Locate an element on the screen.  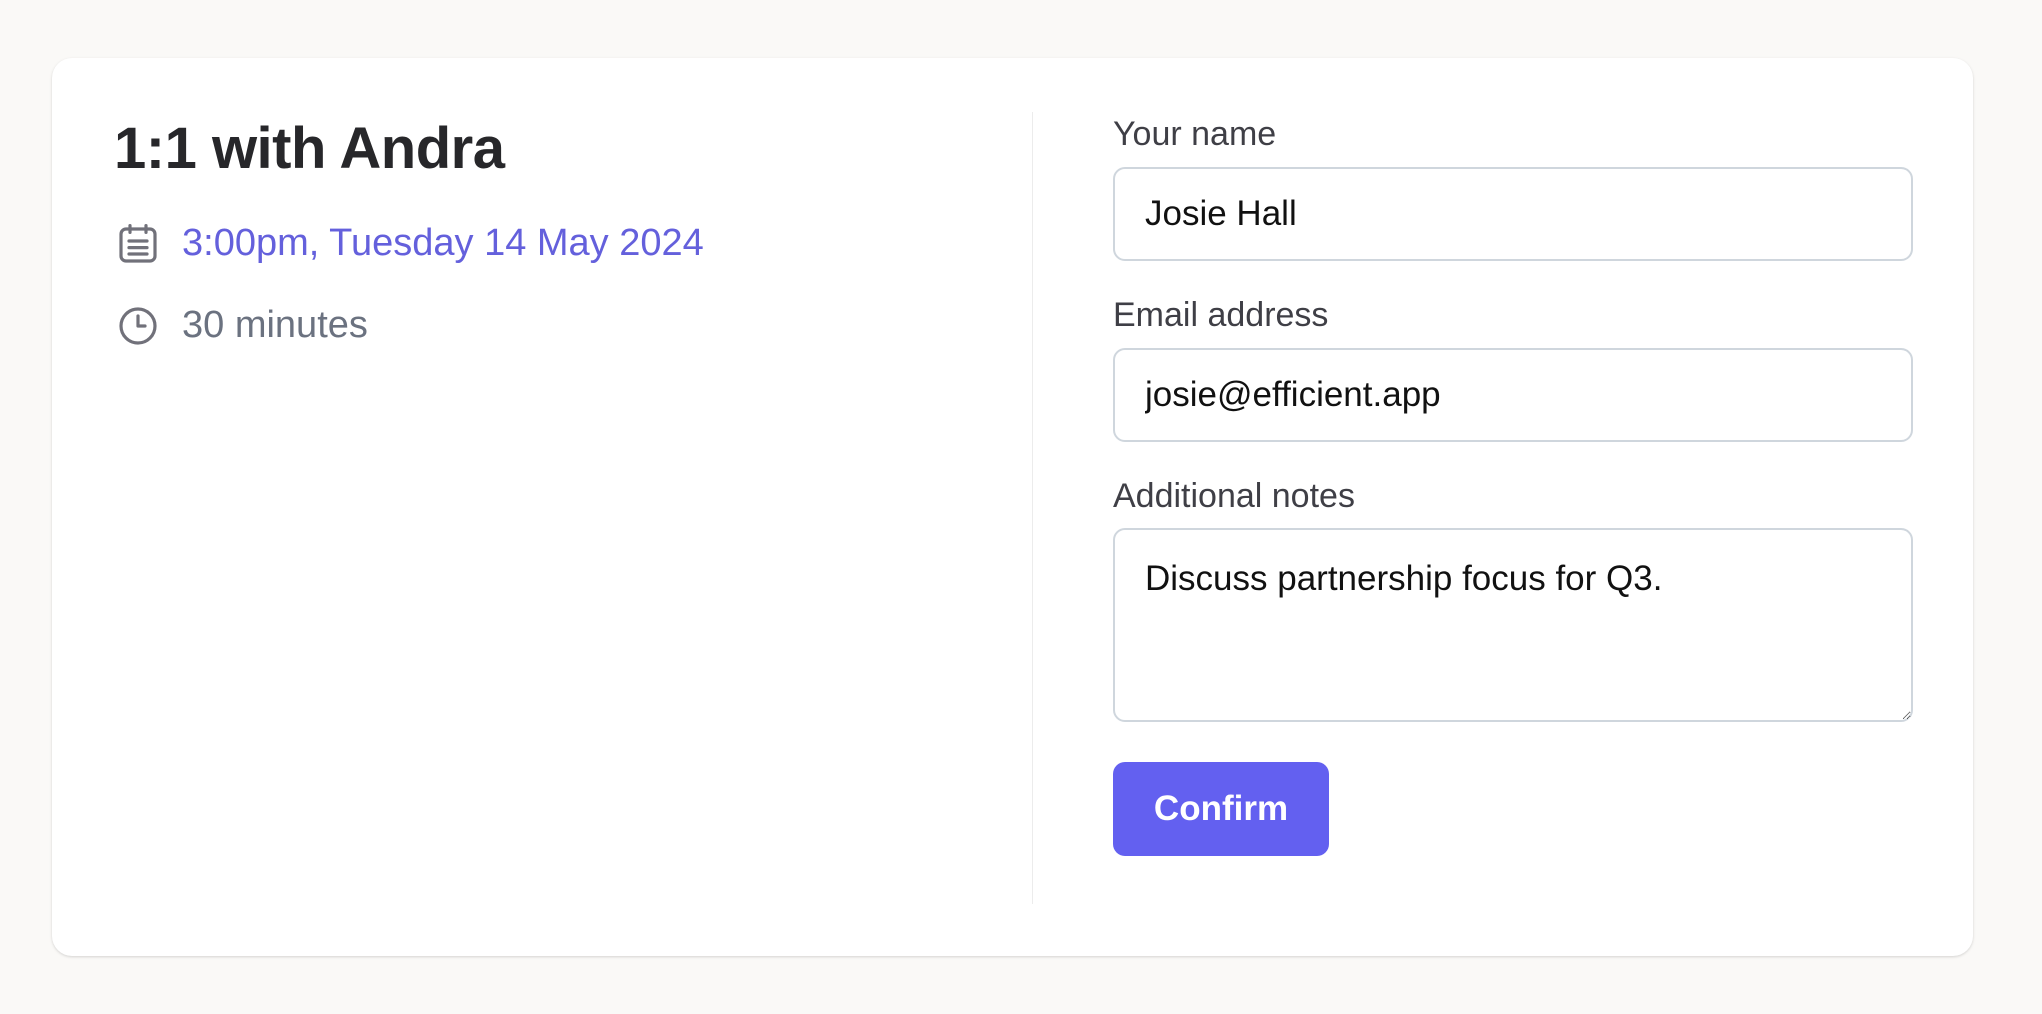
event-duration-row: 30 minutes is located at coordinates (544, 326).